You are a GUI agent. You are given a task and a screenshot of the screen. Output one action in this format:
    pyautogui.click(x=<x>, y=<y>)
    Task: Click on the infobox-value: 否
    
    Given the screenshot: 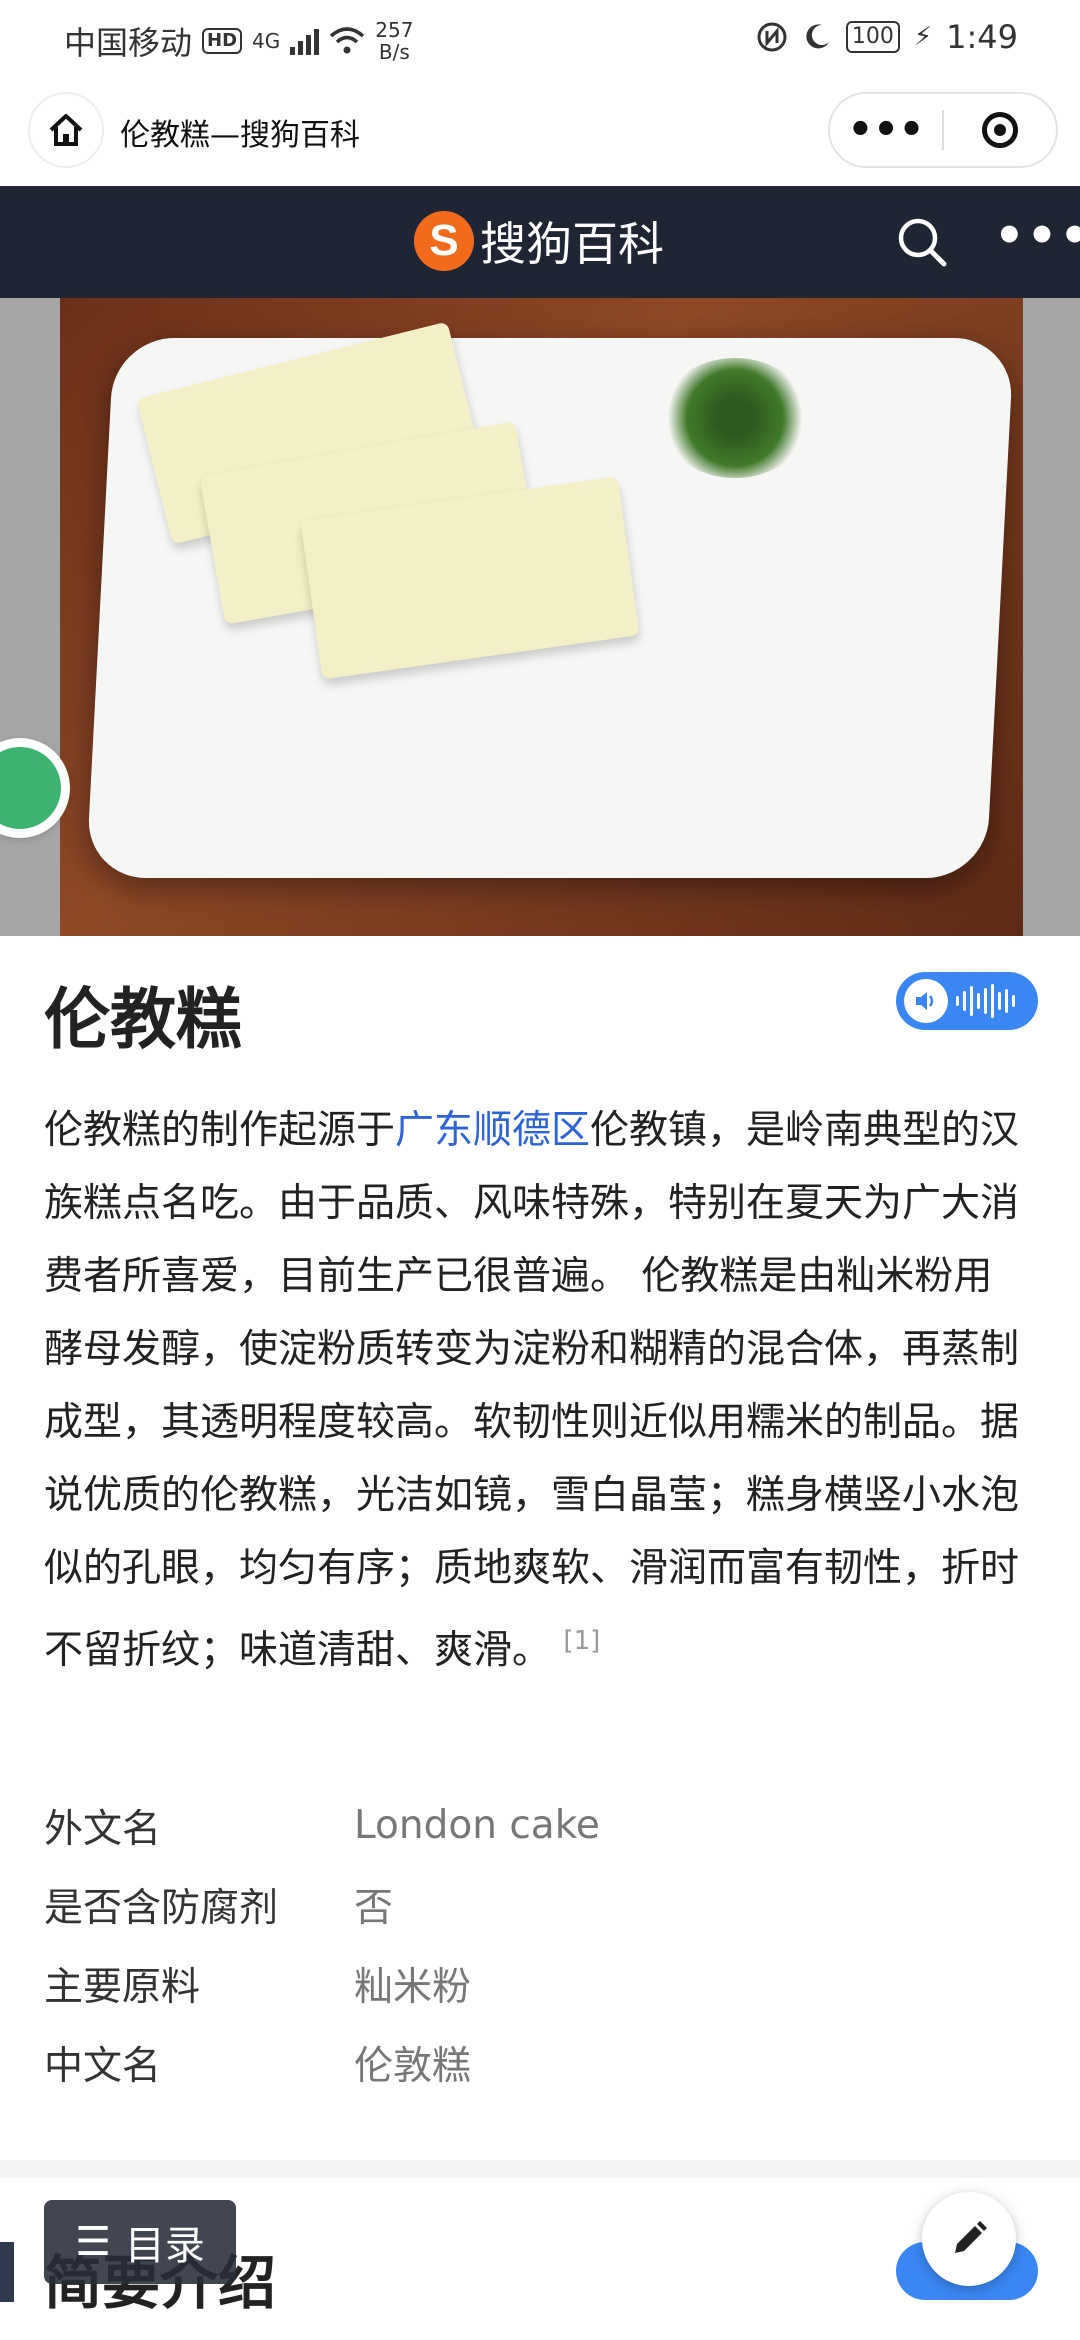 What is the action you would take?
    pyautogui.click(x=374, y=1908)
    